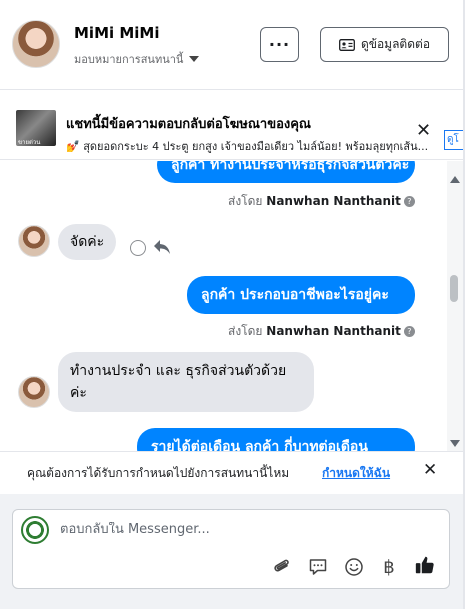 The height and width of the screenshot is (609, 465). What do you see at coordinates (29, 142) in the screenshot?
I see `ad-thumbnail-caption: ขายด่วน` at bounding box center [29, 142].